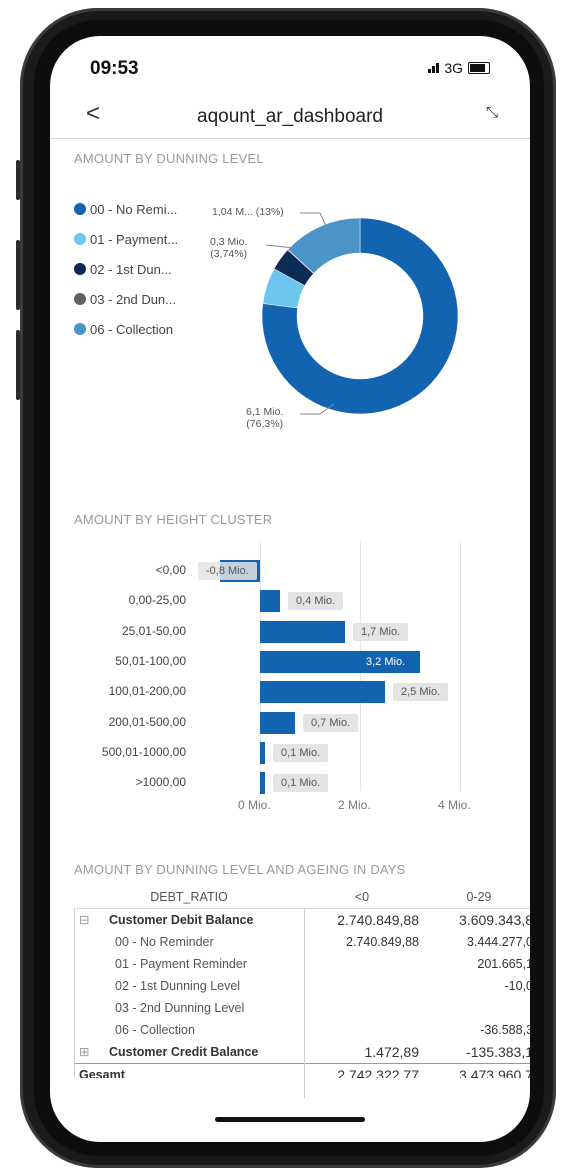  I want to click on bar-value-label: 0,4 Mio., so click(316, 601).